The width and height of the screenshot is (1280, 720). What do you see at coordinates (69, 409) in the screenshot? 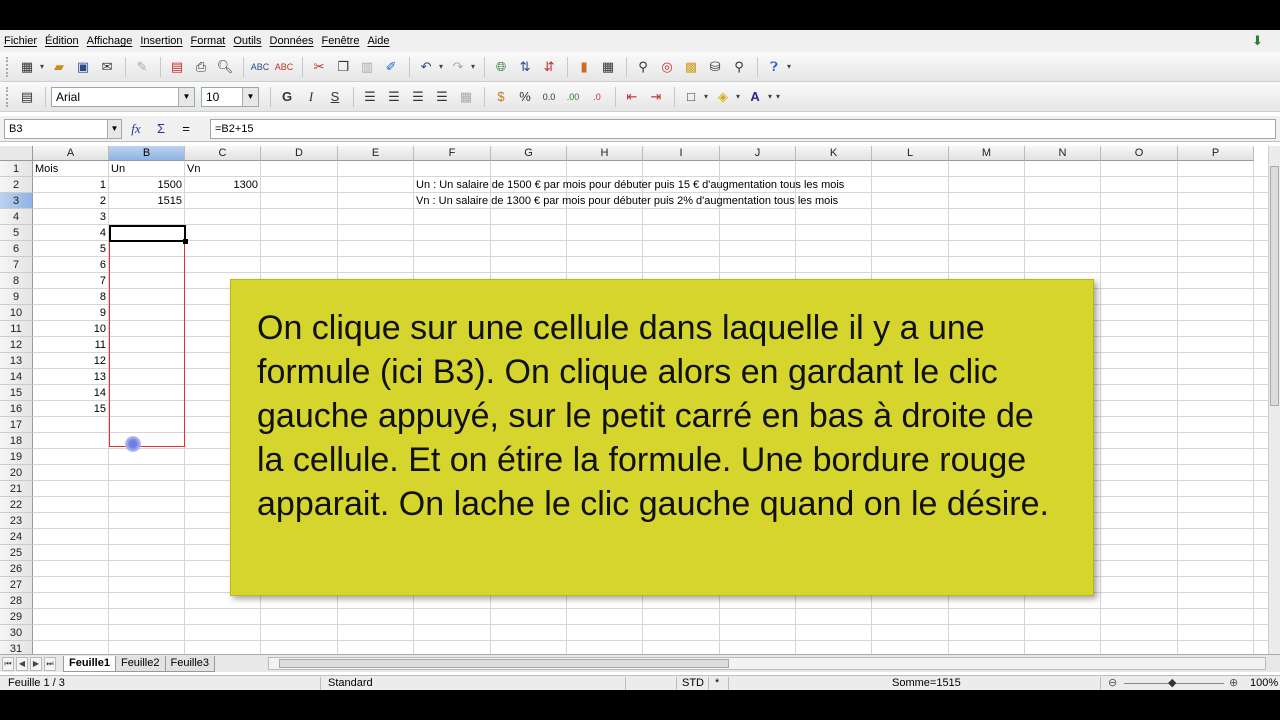
I see `cell-a16: 15` at bounding box center [69, 409].